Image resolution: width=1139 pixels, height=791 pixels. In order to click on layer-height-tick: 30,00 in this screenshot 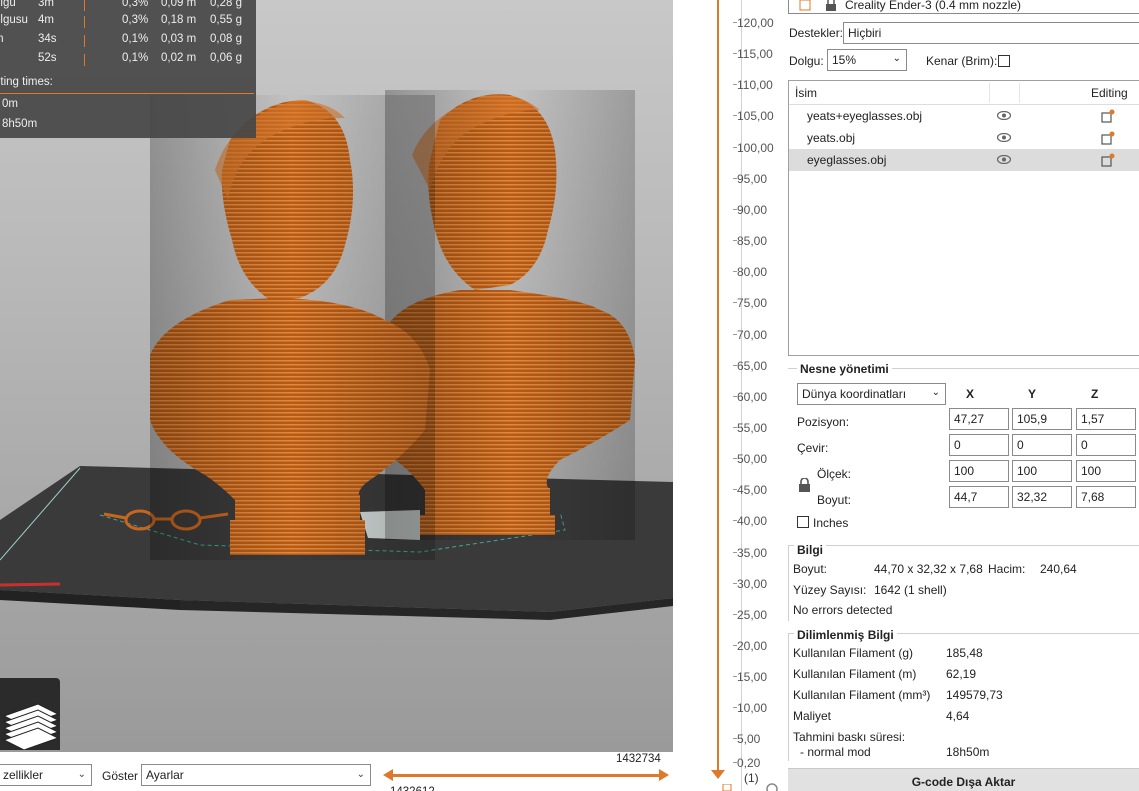, I will do `click(750, 584)`.